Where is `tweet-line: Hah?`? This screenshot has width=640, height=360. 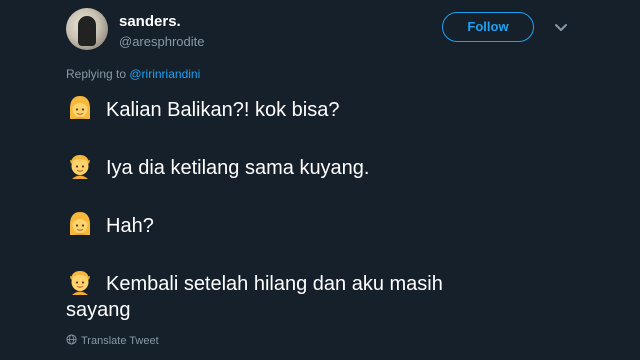 tweet-line: Hah? is located at coordinates (110, 225).